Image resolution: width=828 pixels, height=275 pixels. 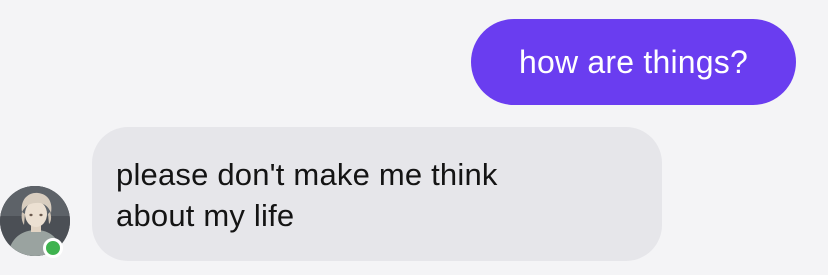 What do you see at coordinates (633, 62) in the screenshot?
I see `outgoing-message-bubble: how are things?` at bounding box center [633, 62].